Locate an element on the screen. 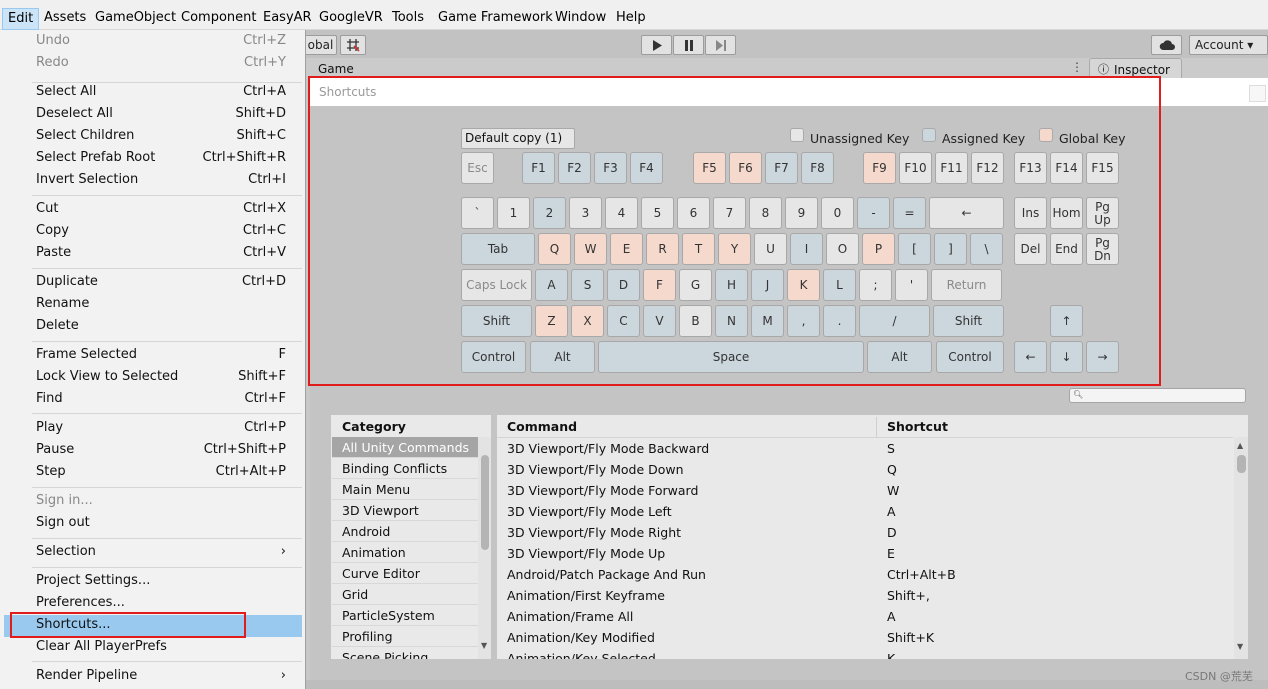 The image size is (1268, 689). menu-item-pause: Pause Ctrl+Shift+P is located at coordinates (161, 450).